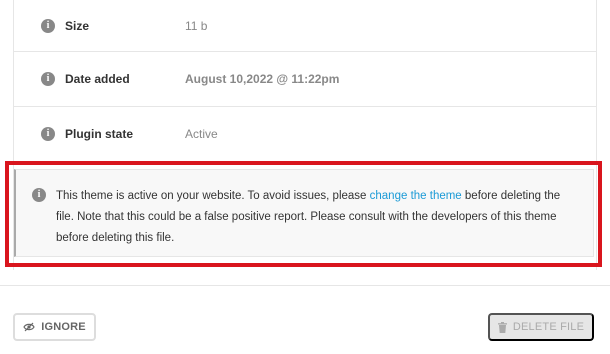  I want to click on delete-file-button: DELETE FILE, so click(541, 327).